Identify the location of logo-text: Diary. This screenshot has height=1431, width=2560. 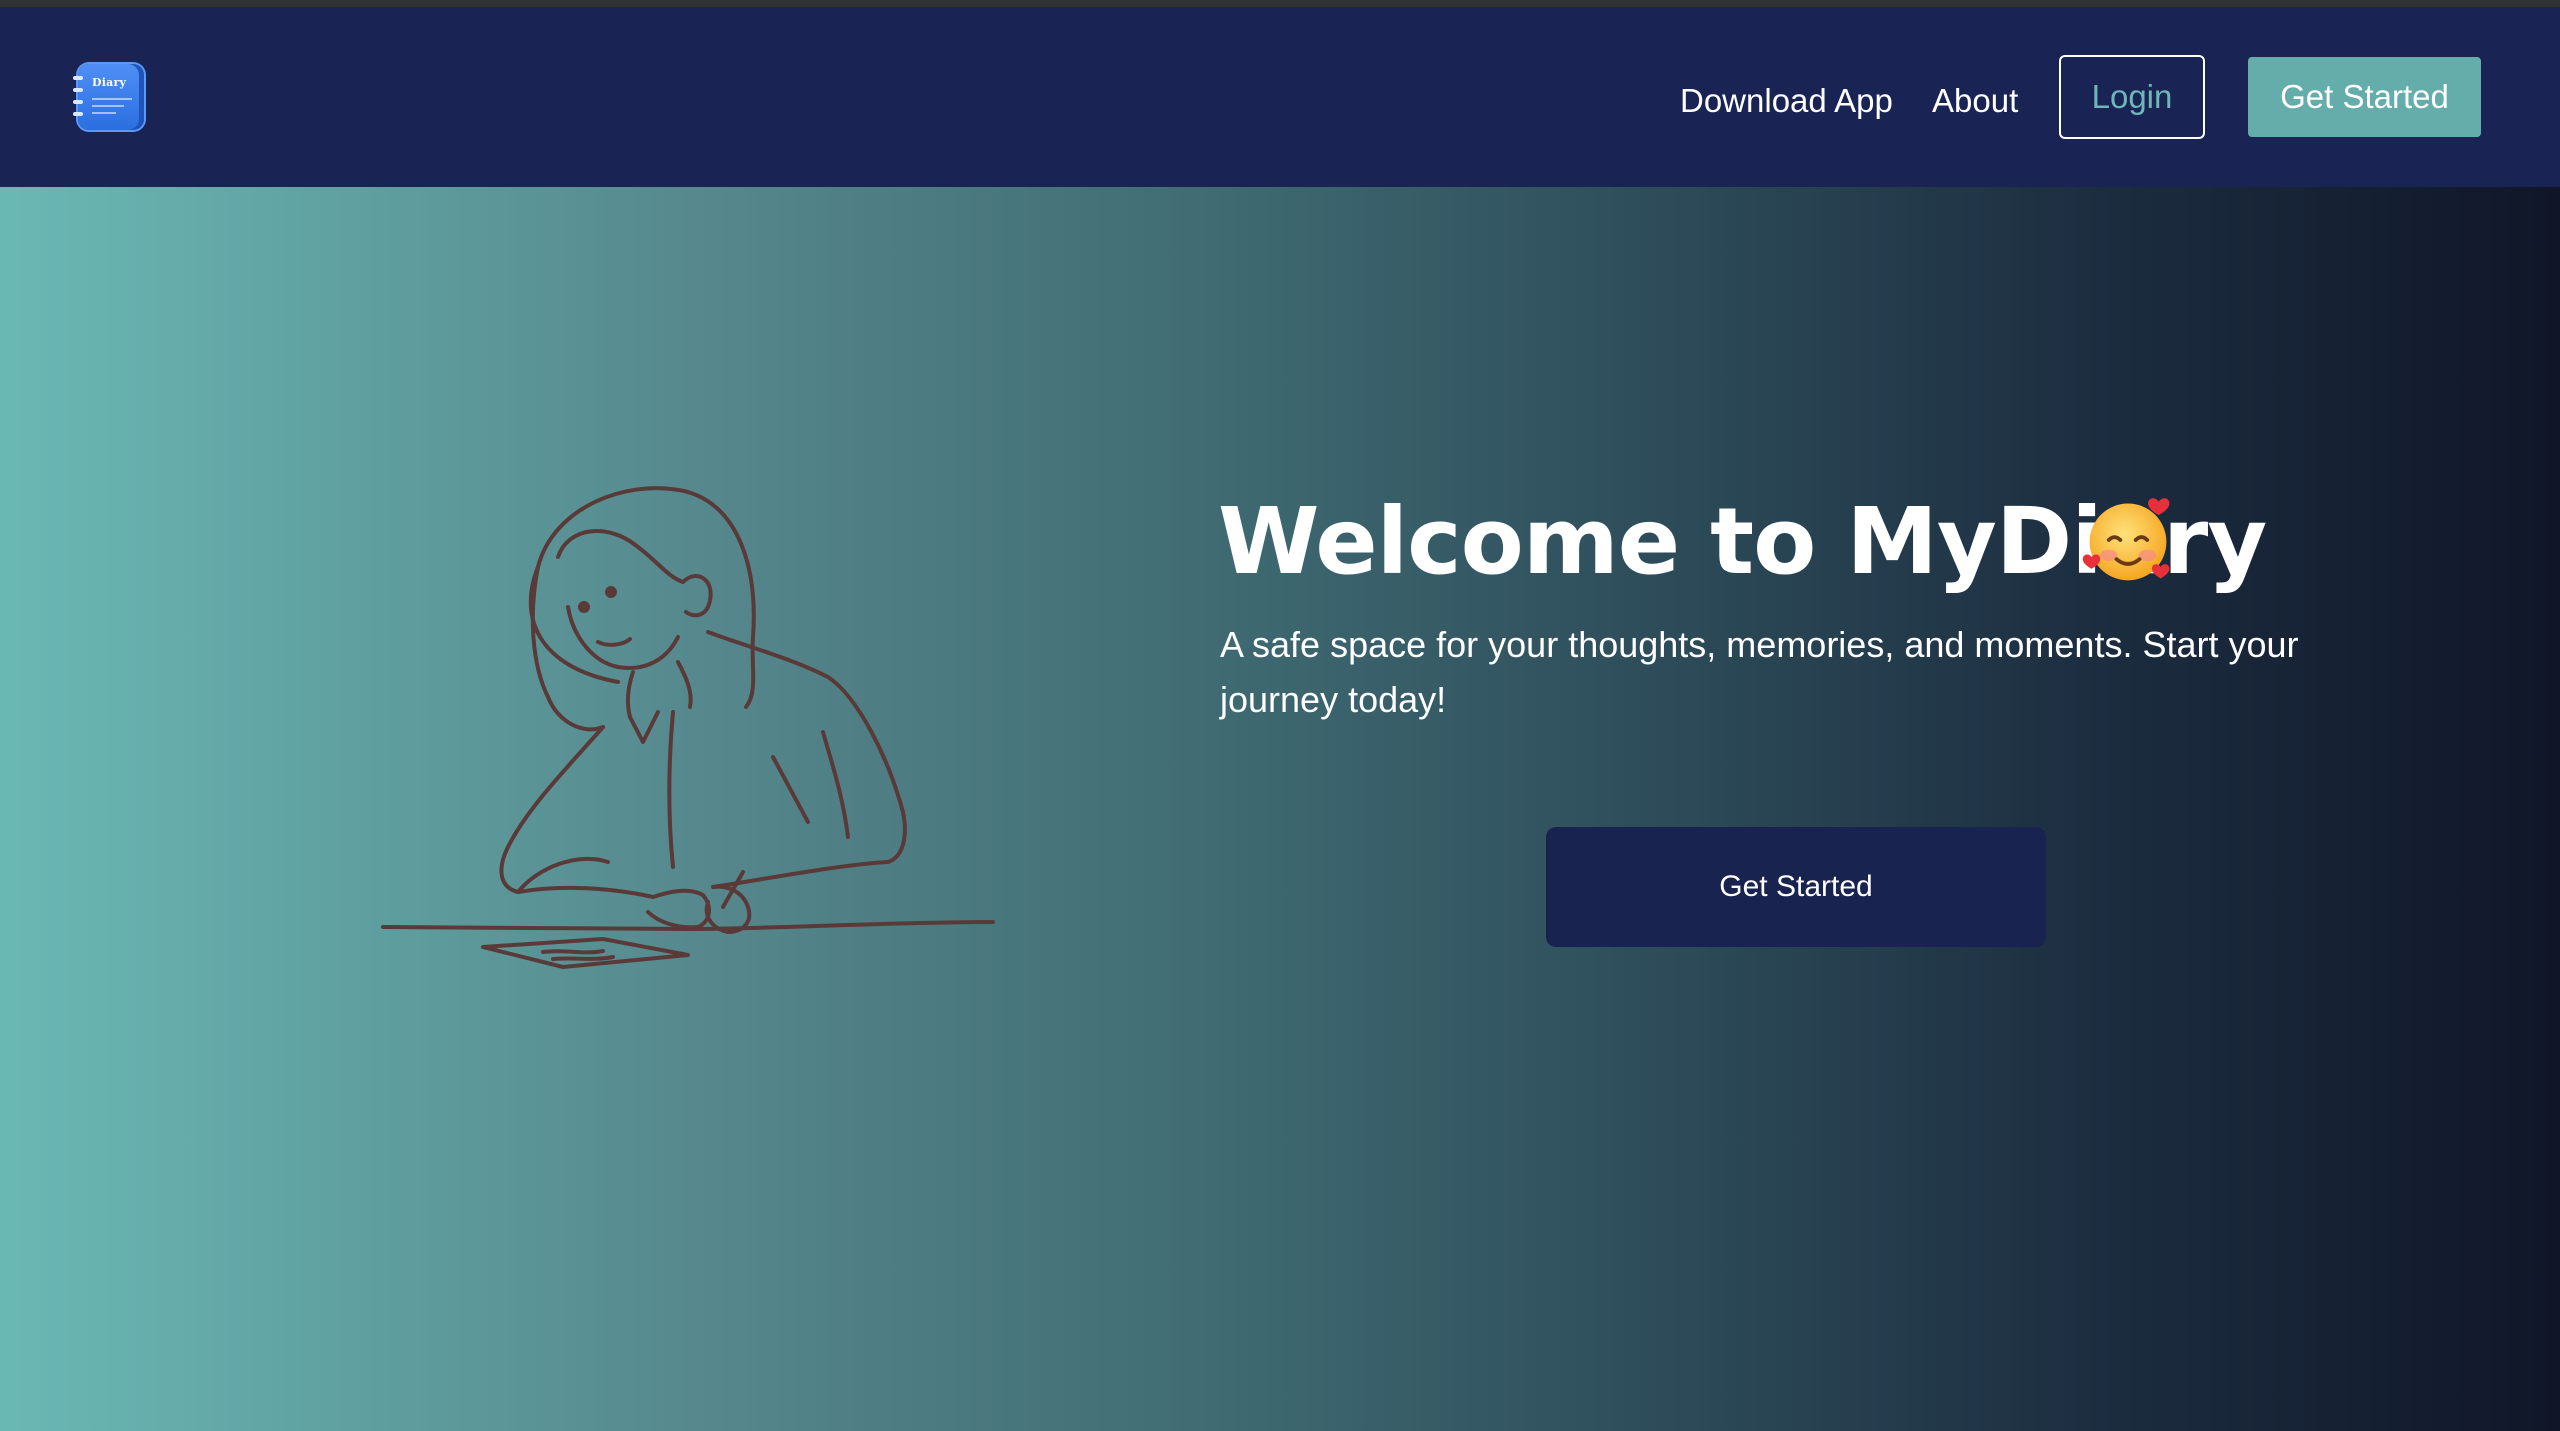
(109, 82).